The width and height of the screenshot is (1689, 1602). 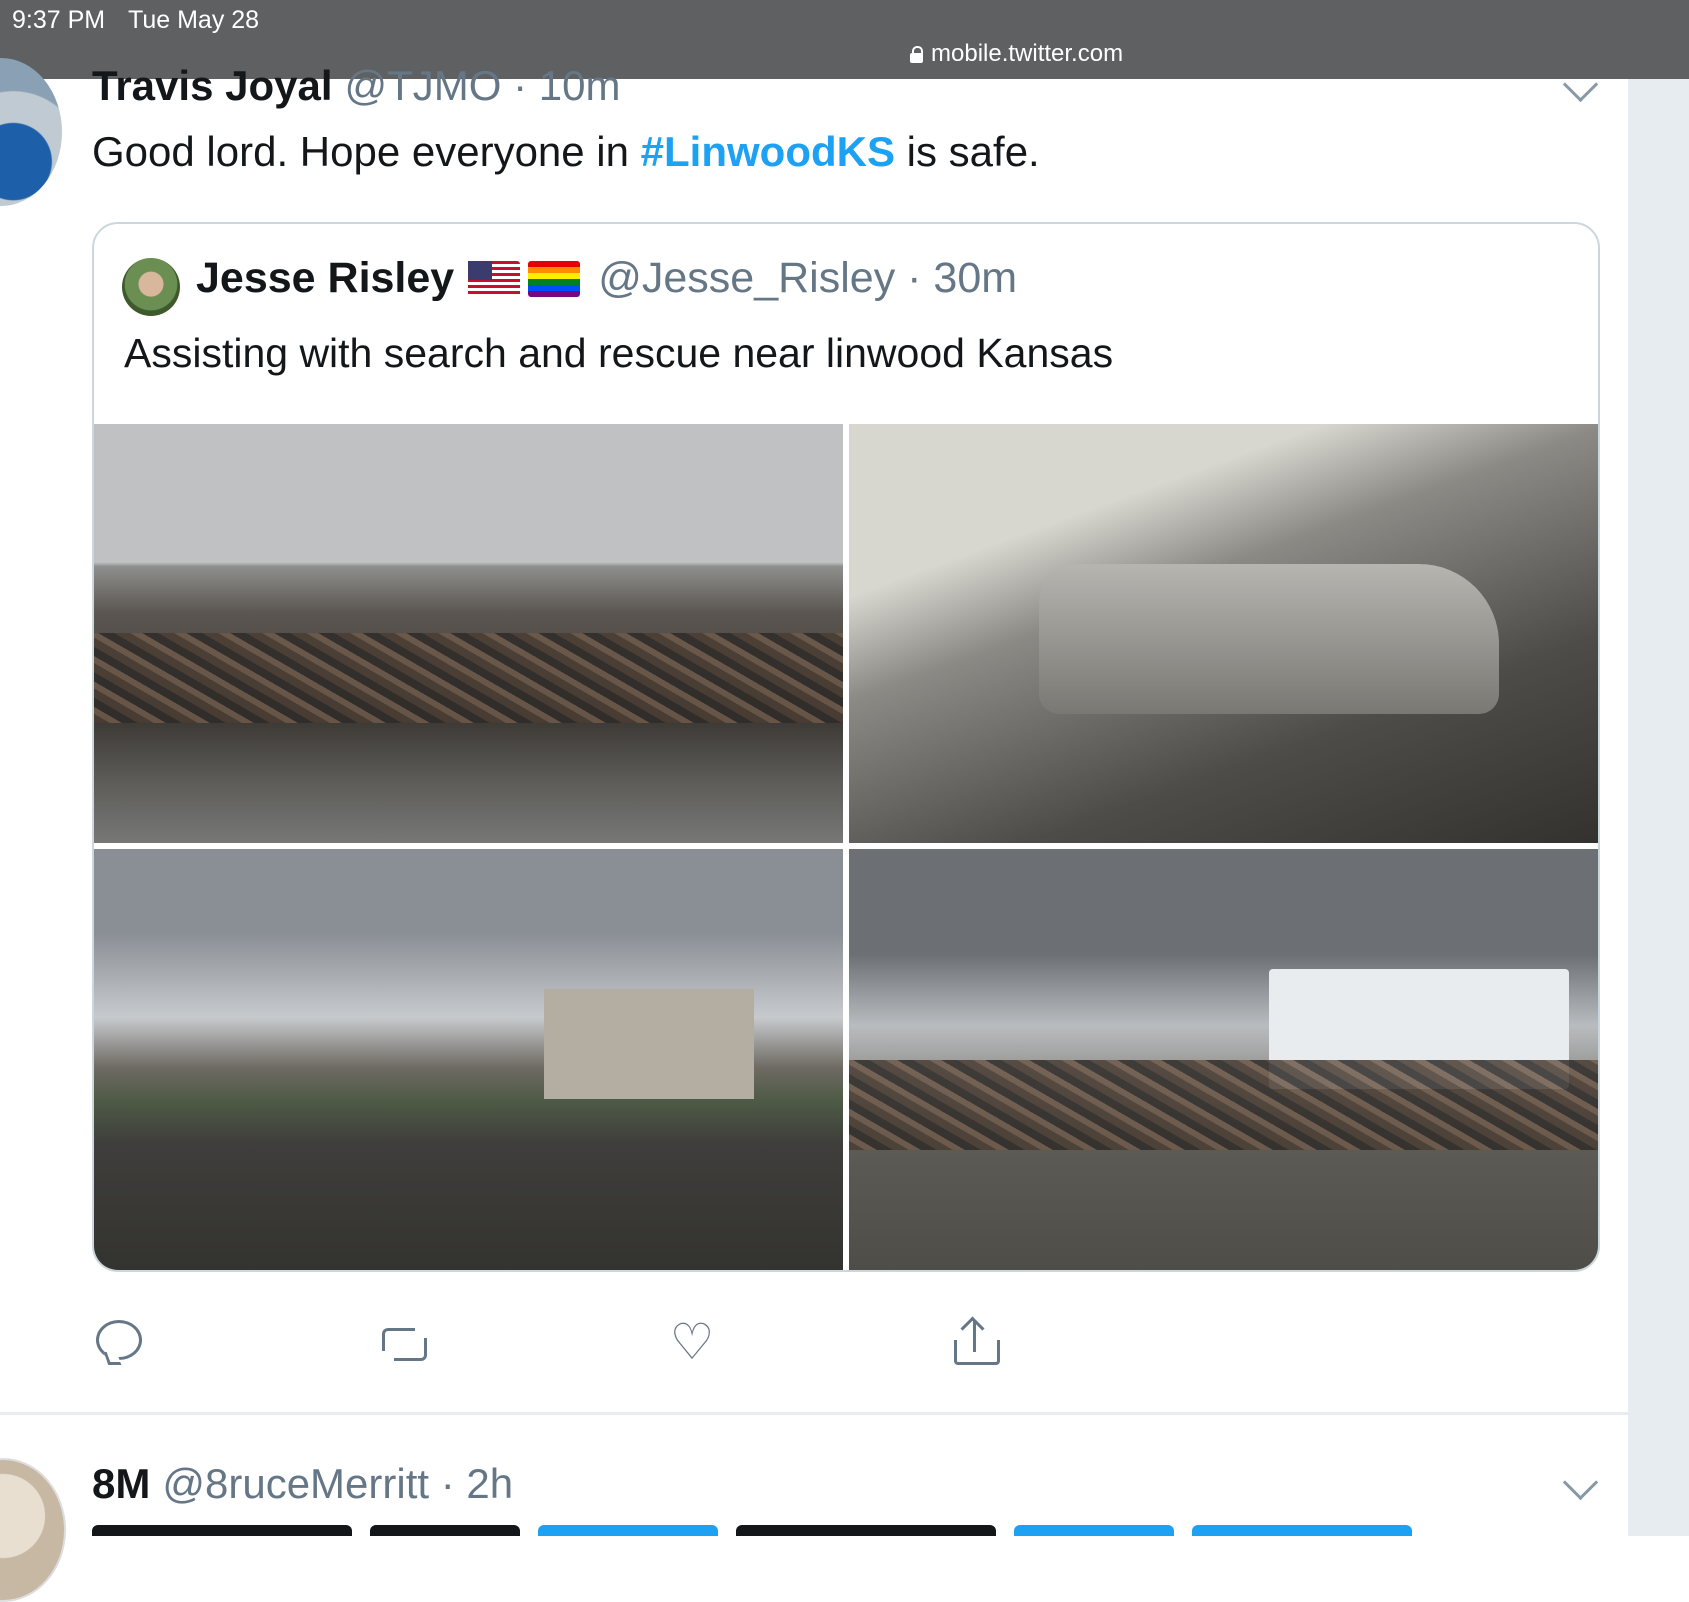 I want to click on author-name: Jesse Risley, so click(x=325, y=278).